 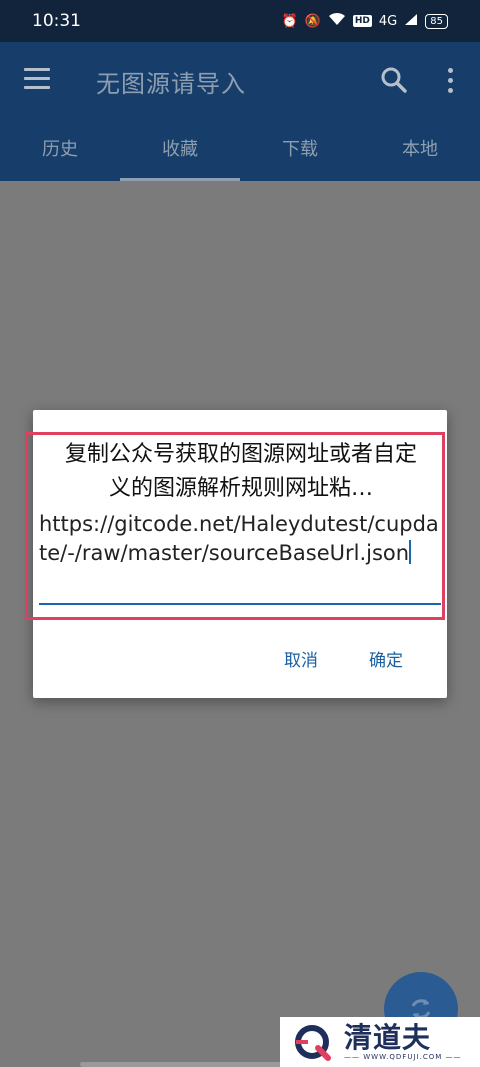 I want to click on status-icons: ⏰ 🔕 HD 4G 85, so click(x=365, y=21).